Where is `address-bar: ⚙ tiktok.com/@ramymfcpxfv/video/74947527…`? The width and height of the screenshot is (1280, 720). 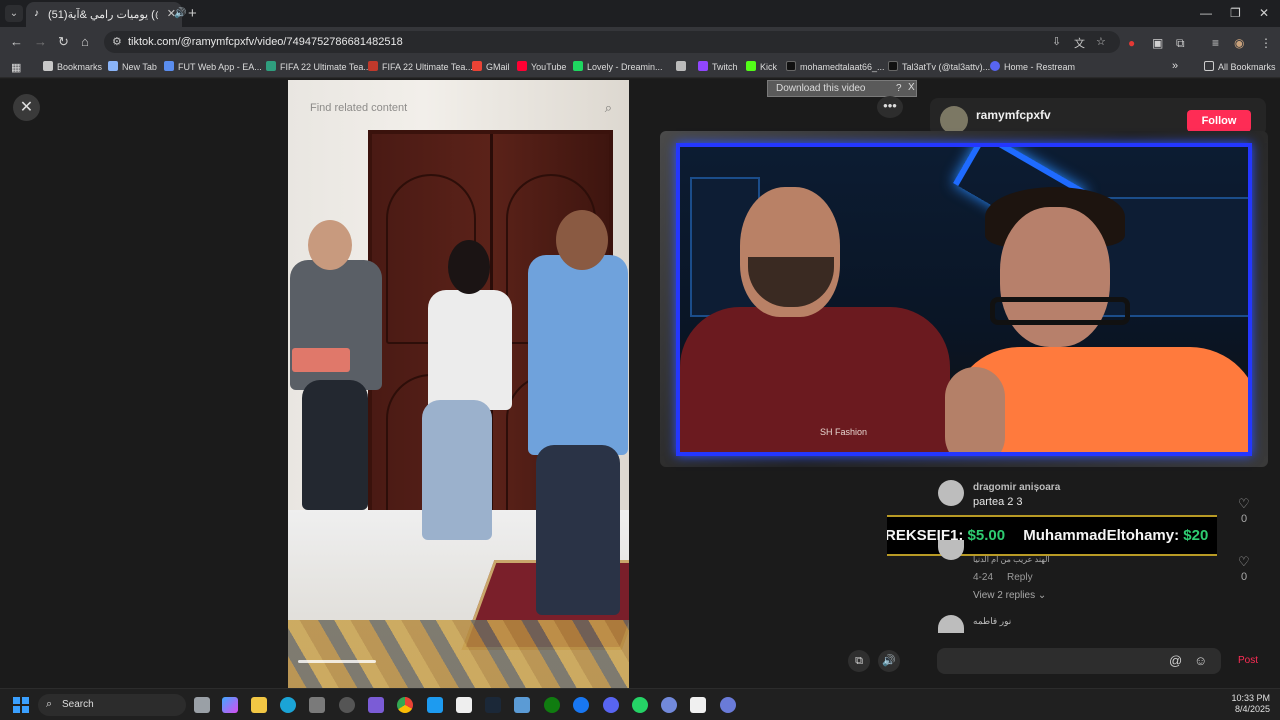
address-bar: ⚙ tiktok.com/@ramymfcpxfv/video/74947527… is located at coordinates (612, 42).